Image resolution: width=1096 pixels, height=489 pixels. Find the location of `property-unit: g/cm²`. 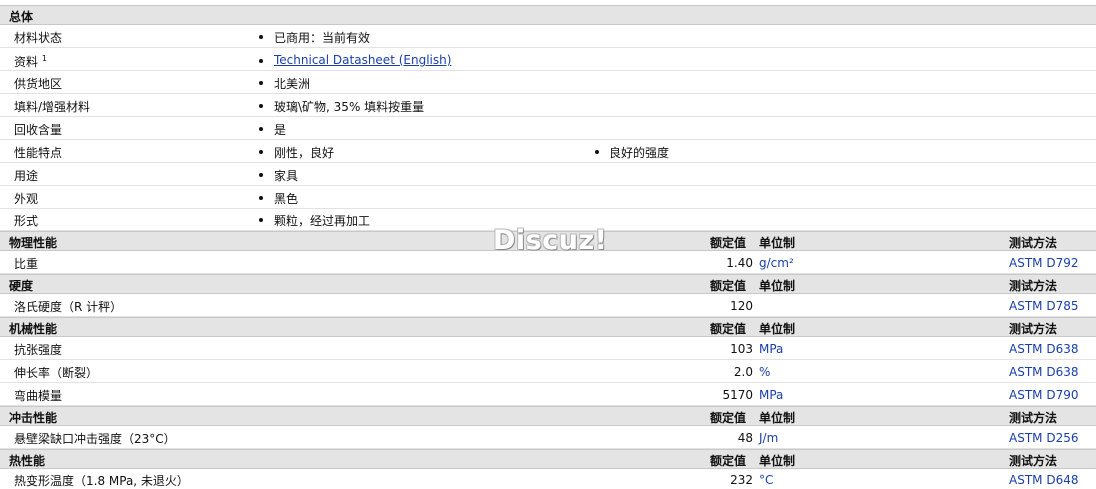

property-unit: g/cm² is located at coordinates (776, 263).